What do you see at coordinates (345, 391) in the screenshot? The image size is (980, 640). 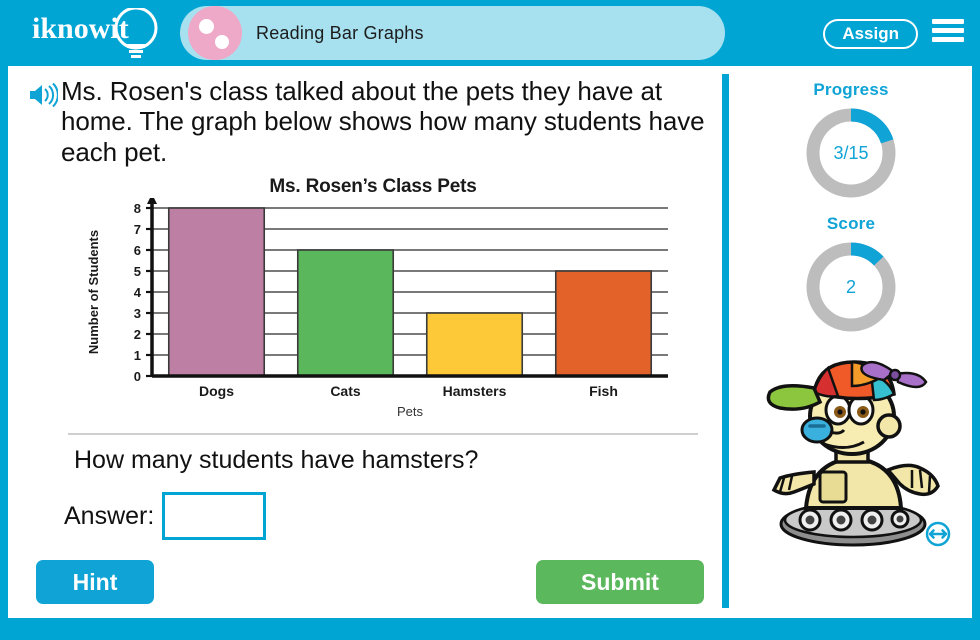 I see `svg-text: Cats` at bounding box center [345, 391].